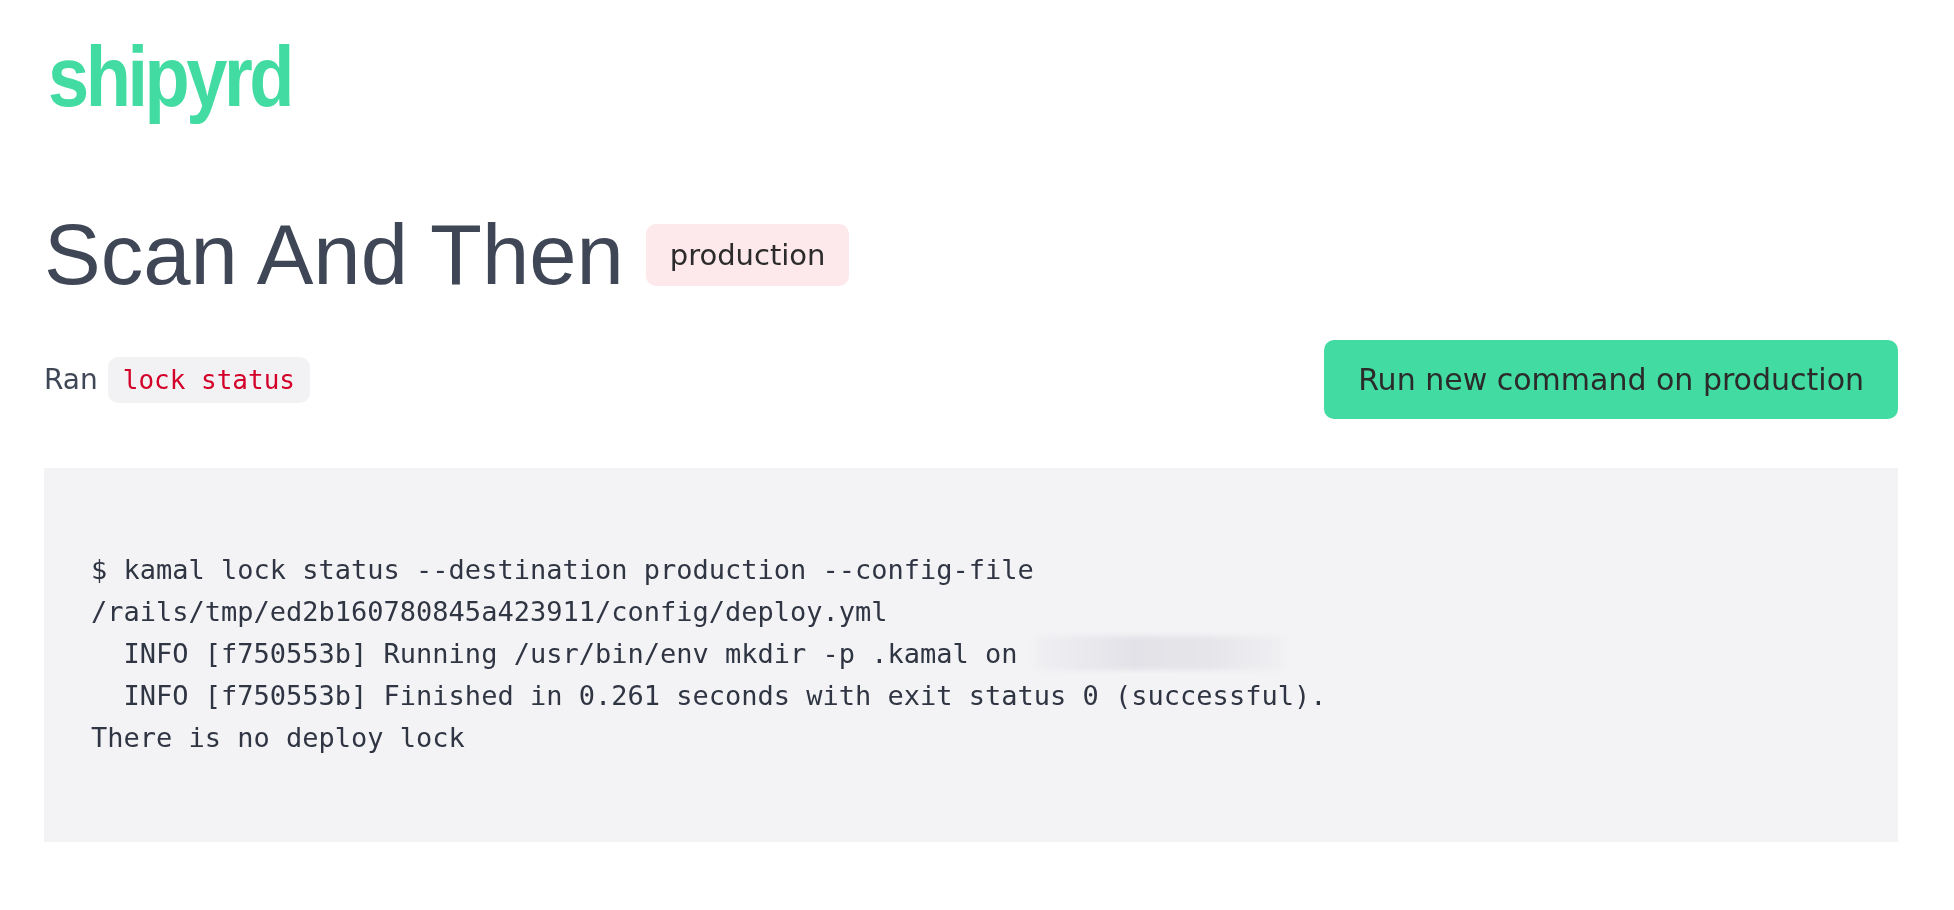 This screenshot has width=1954, height=910. What do you see at coordinates (562, 569) in the screenshot?
I see `output-line: $ kamal lock status --destination production --config-file` at bounding box center [562, 569].